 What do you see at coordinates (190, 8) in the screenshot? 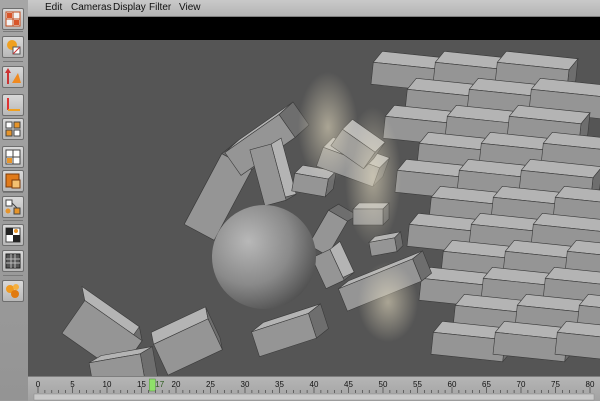
I see `menu-view: View` at bounding box center [190, 8].